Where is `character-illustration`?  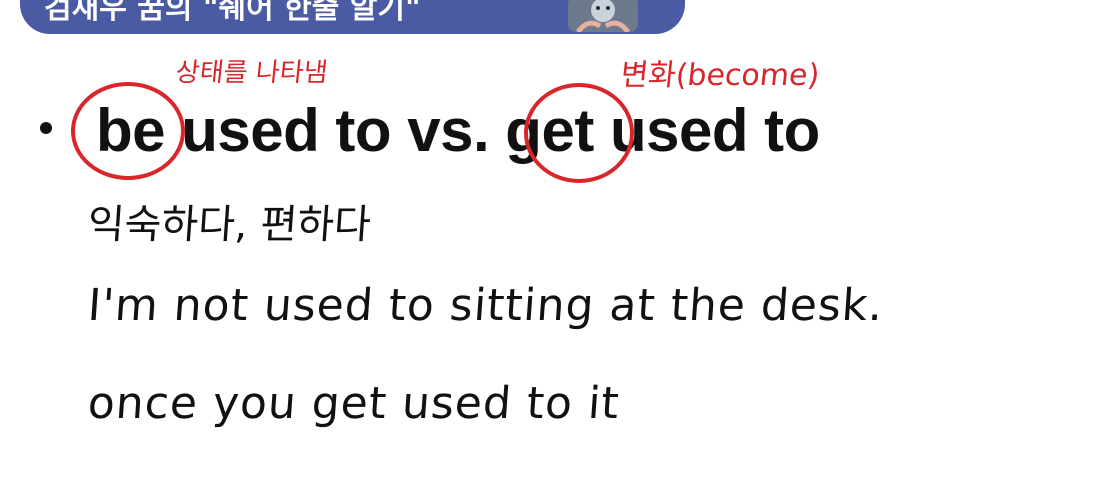 character-illustration is located at coordinates (603, 16).